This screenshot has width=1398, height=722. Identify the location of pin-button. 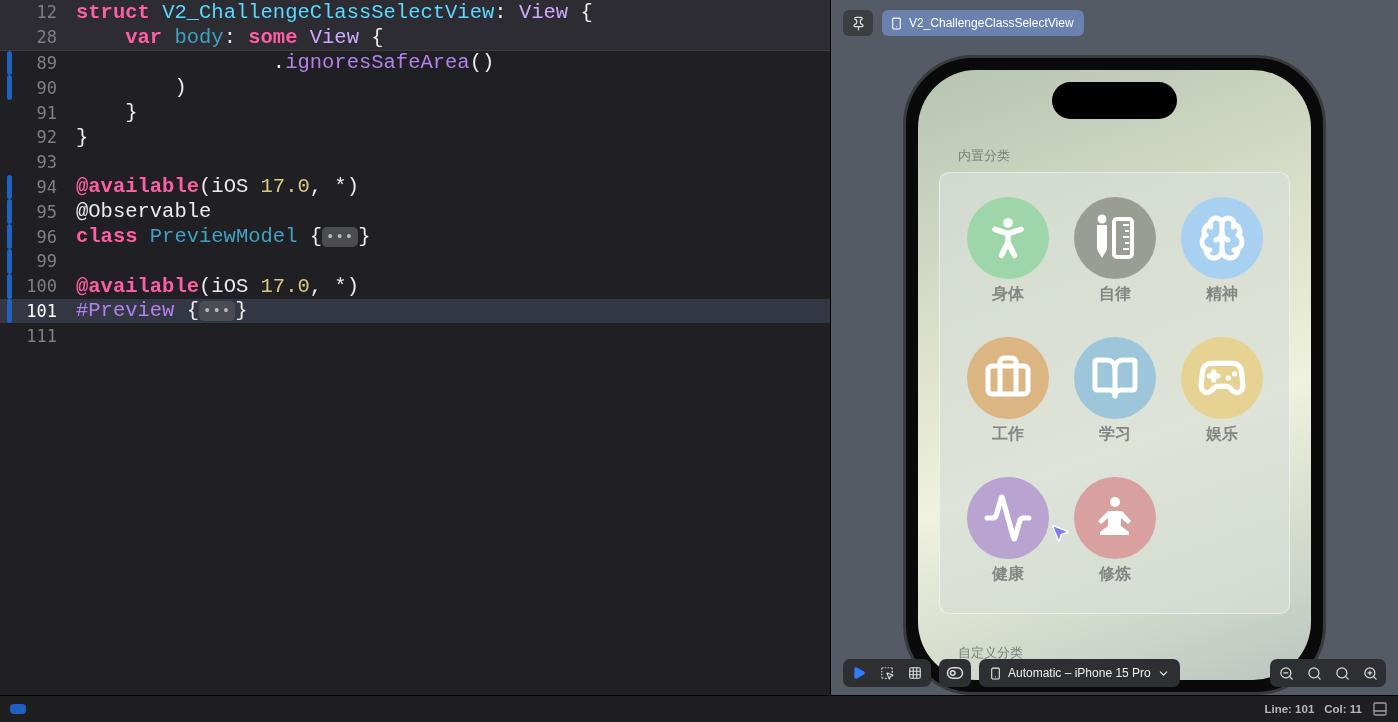
(858, 23).